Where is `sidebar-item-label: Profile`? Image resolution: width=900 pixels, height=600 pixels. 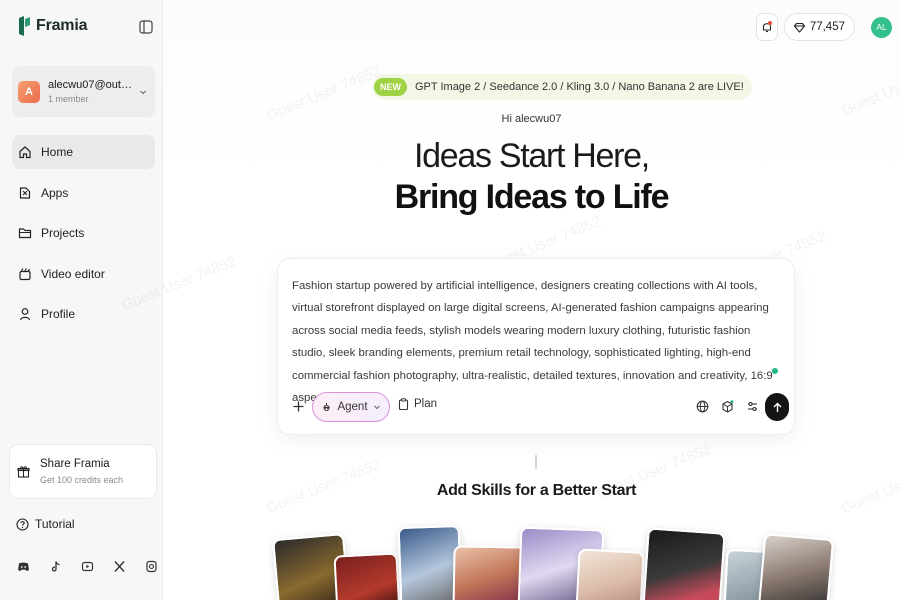
sidebar-item-label: Profile is located at coordinates (58, 314).